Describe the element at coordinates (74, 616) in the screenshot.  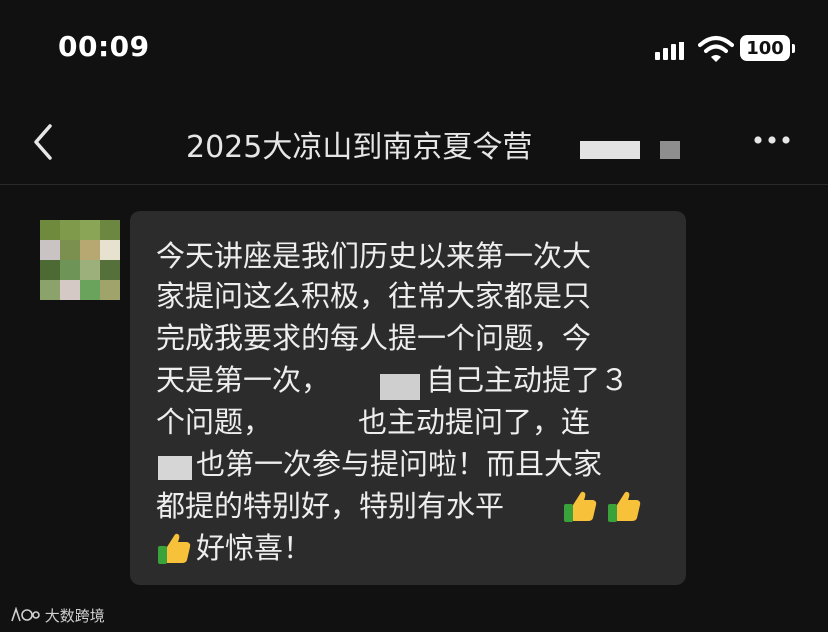
I see `watermark-text: 大数跨境` at that location.